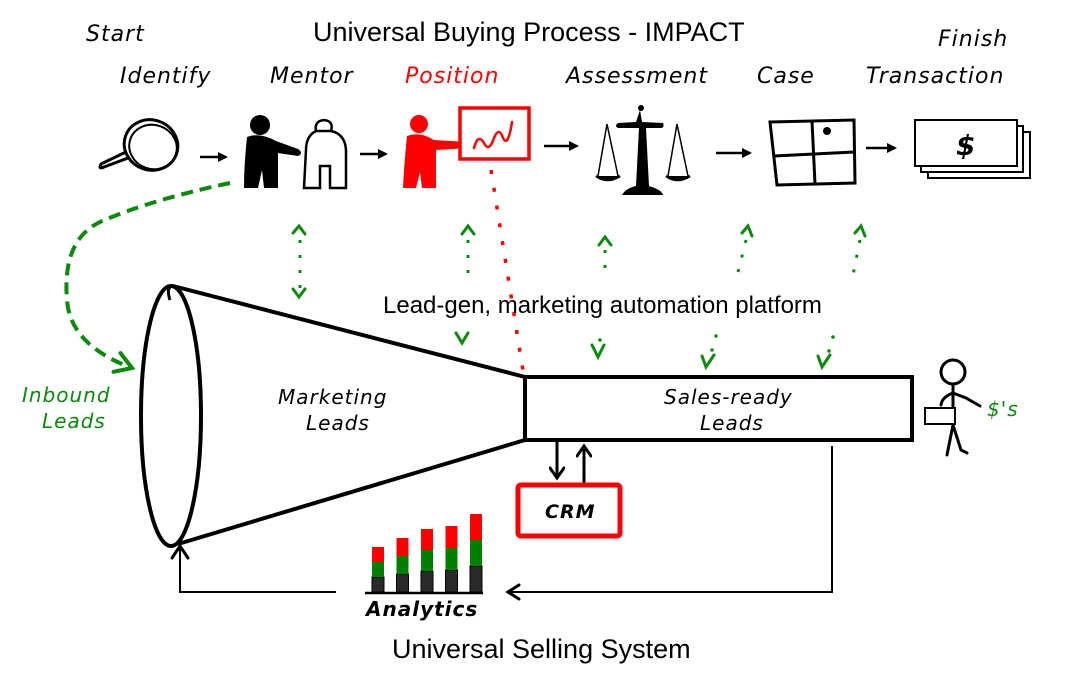 The height and width of the screenshot is (674, 1074). What do you see at coordinates (529, 32) in the screenshot?
I see `diagram-title: Universal Buying Process - IMPACT` at bounding box center [529, 32].